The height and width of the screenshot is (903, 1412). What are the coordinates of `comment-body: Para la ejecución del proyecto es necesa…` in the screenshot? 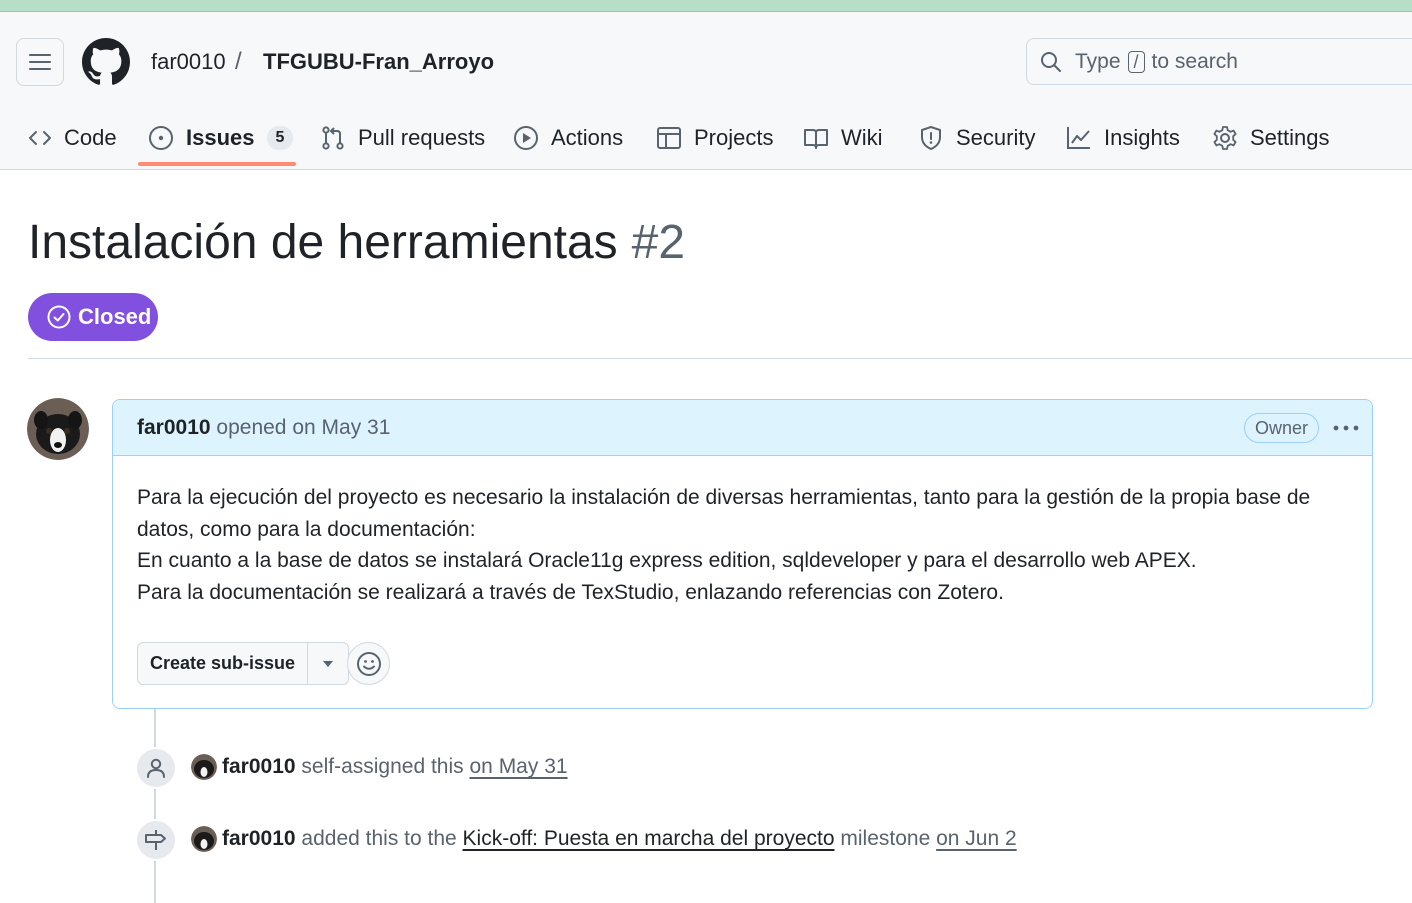 It's located at (737, 545).